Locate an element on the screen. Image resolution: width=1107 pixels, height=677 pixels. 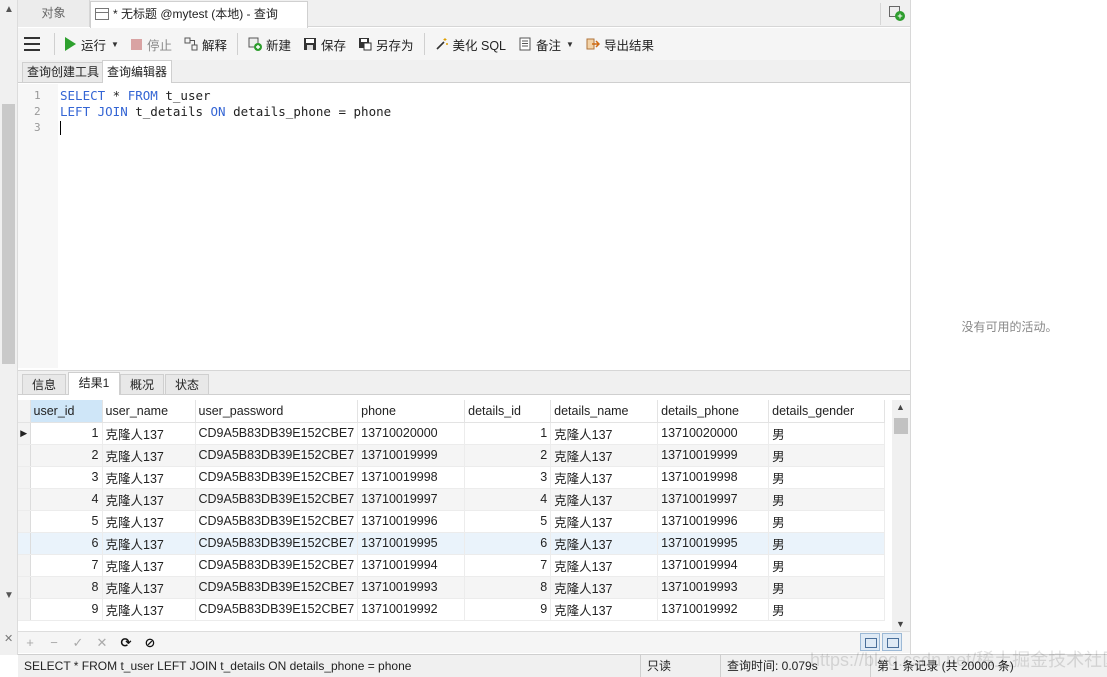
tab-query: * 无标题 @mytest (本地) - 查询 is located at coordinates (199, 14).